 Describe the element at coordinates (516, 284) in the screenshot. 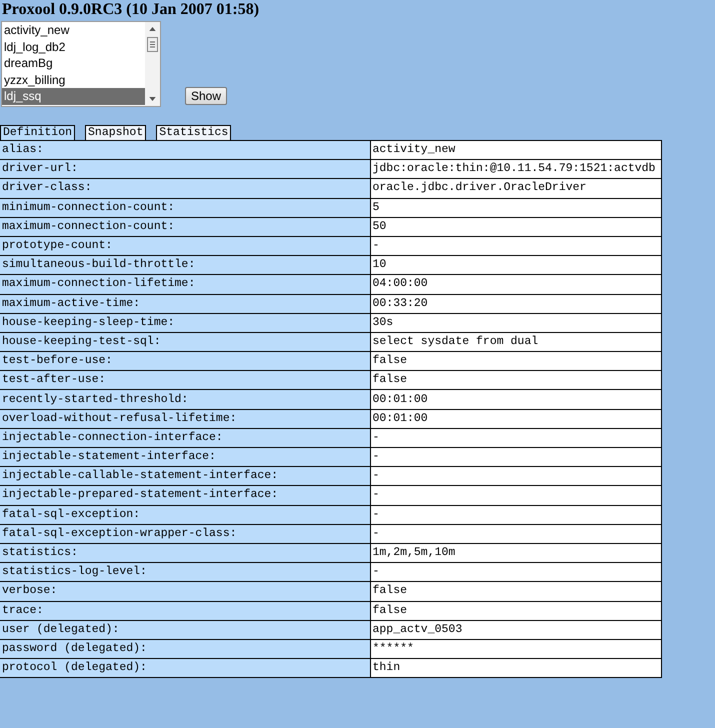

I see `property-value: 04:00:00` at that location.